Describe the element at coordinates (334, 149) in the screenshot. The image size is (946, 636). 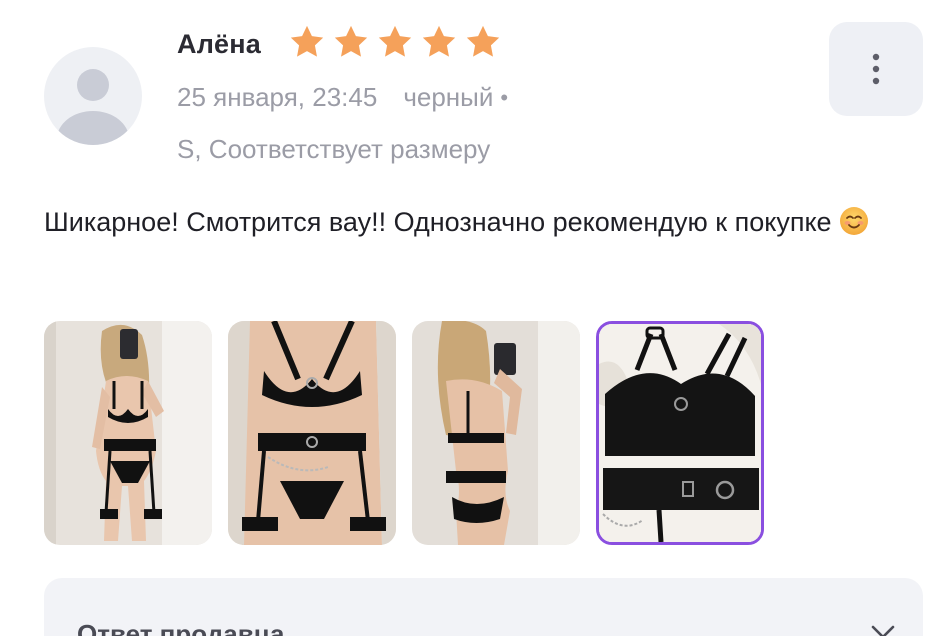
I see `size-fit: S, Соответствует размеру` at that location.